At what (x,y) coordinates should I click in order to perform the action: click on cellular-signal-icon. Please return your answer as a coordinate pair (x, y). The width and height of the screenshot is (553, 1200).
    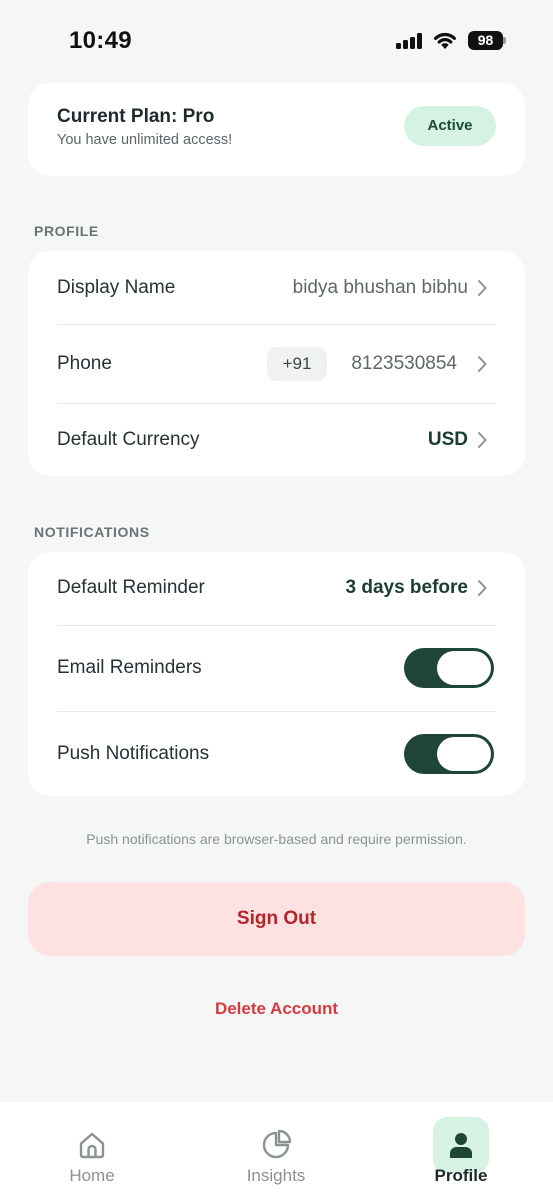
    Looking at the image, I should click on (409, 41).